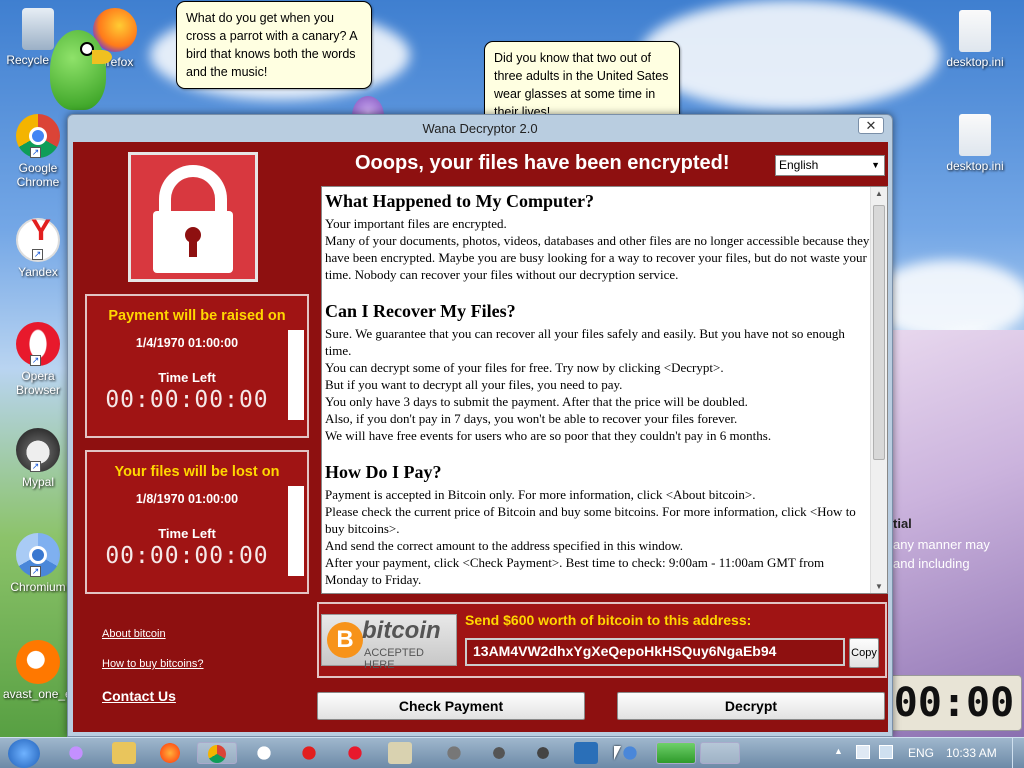 Image resolution: width=1024 pixels, height=768 pixels. I want to click on mypal-icon: ↗, so click(38, 450).